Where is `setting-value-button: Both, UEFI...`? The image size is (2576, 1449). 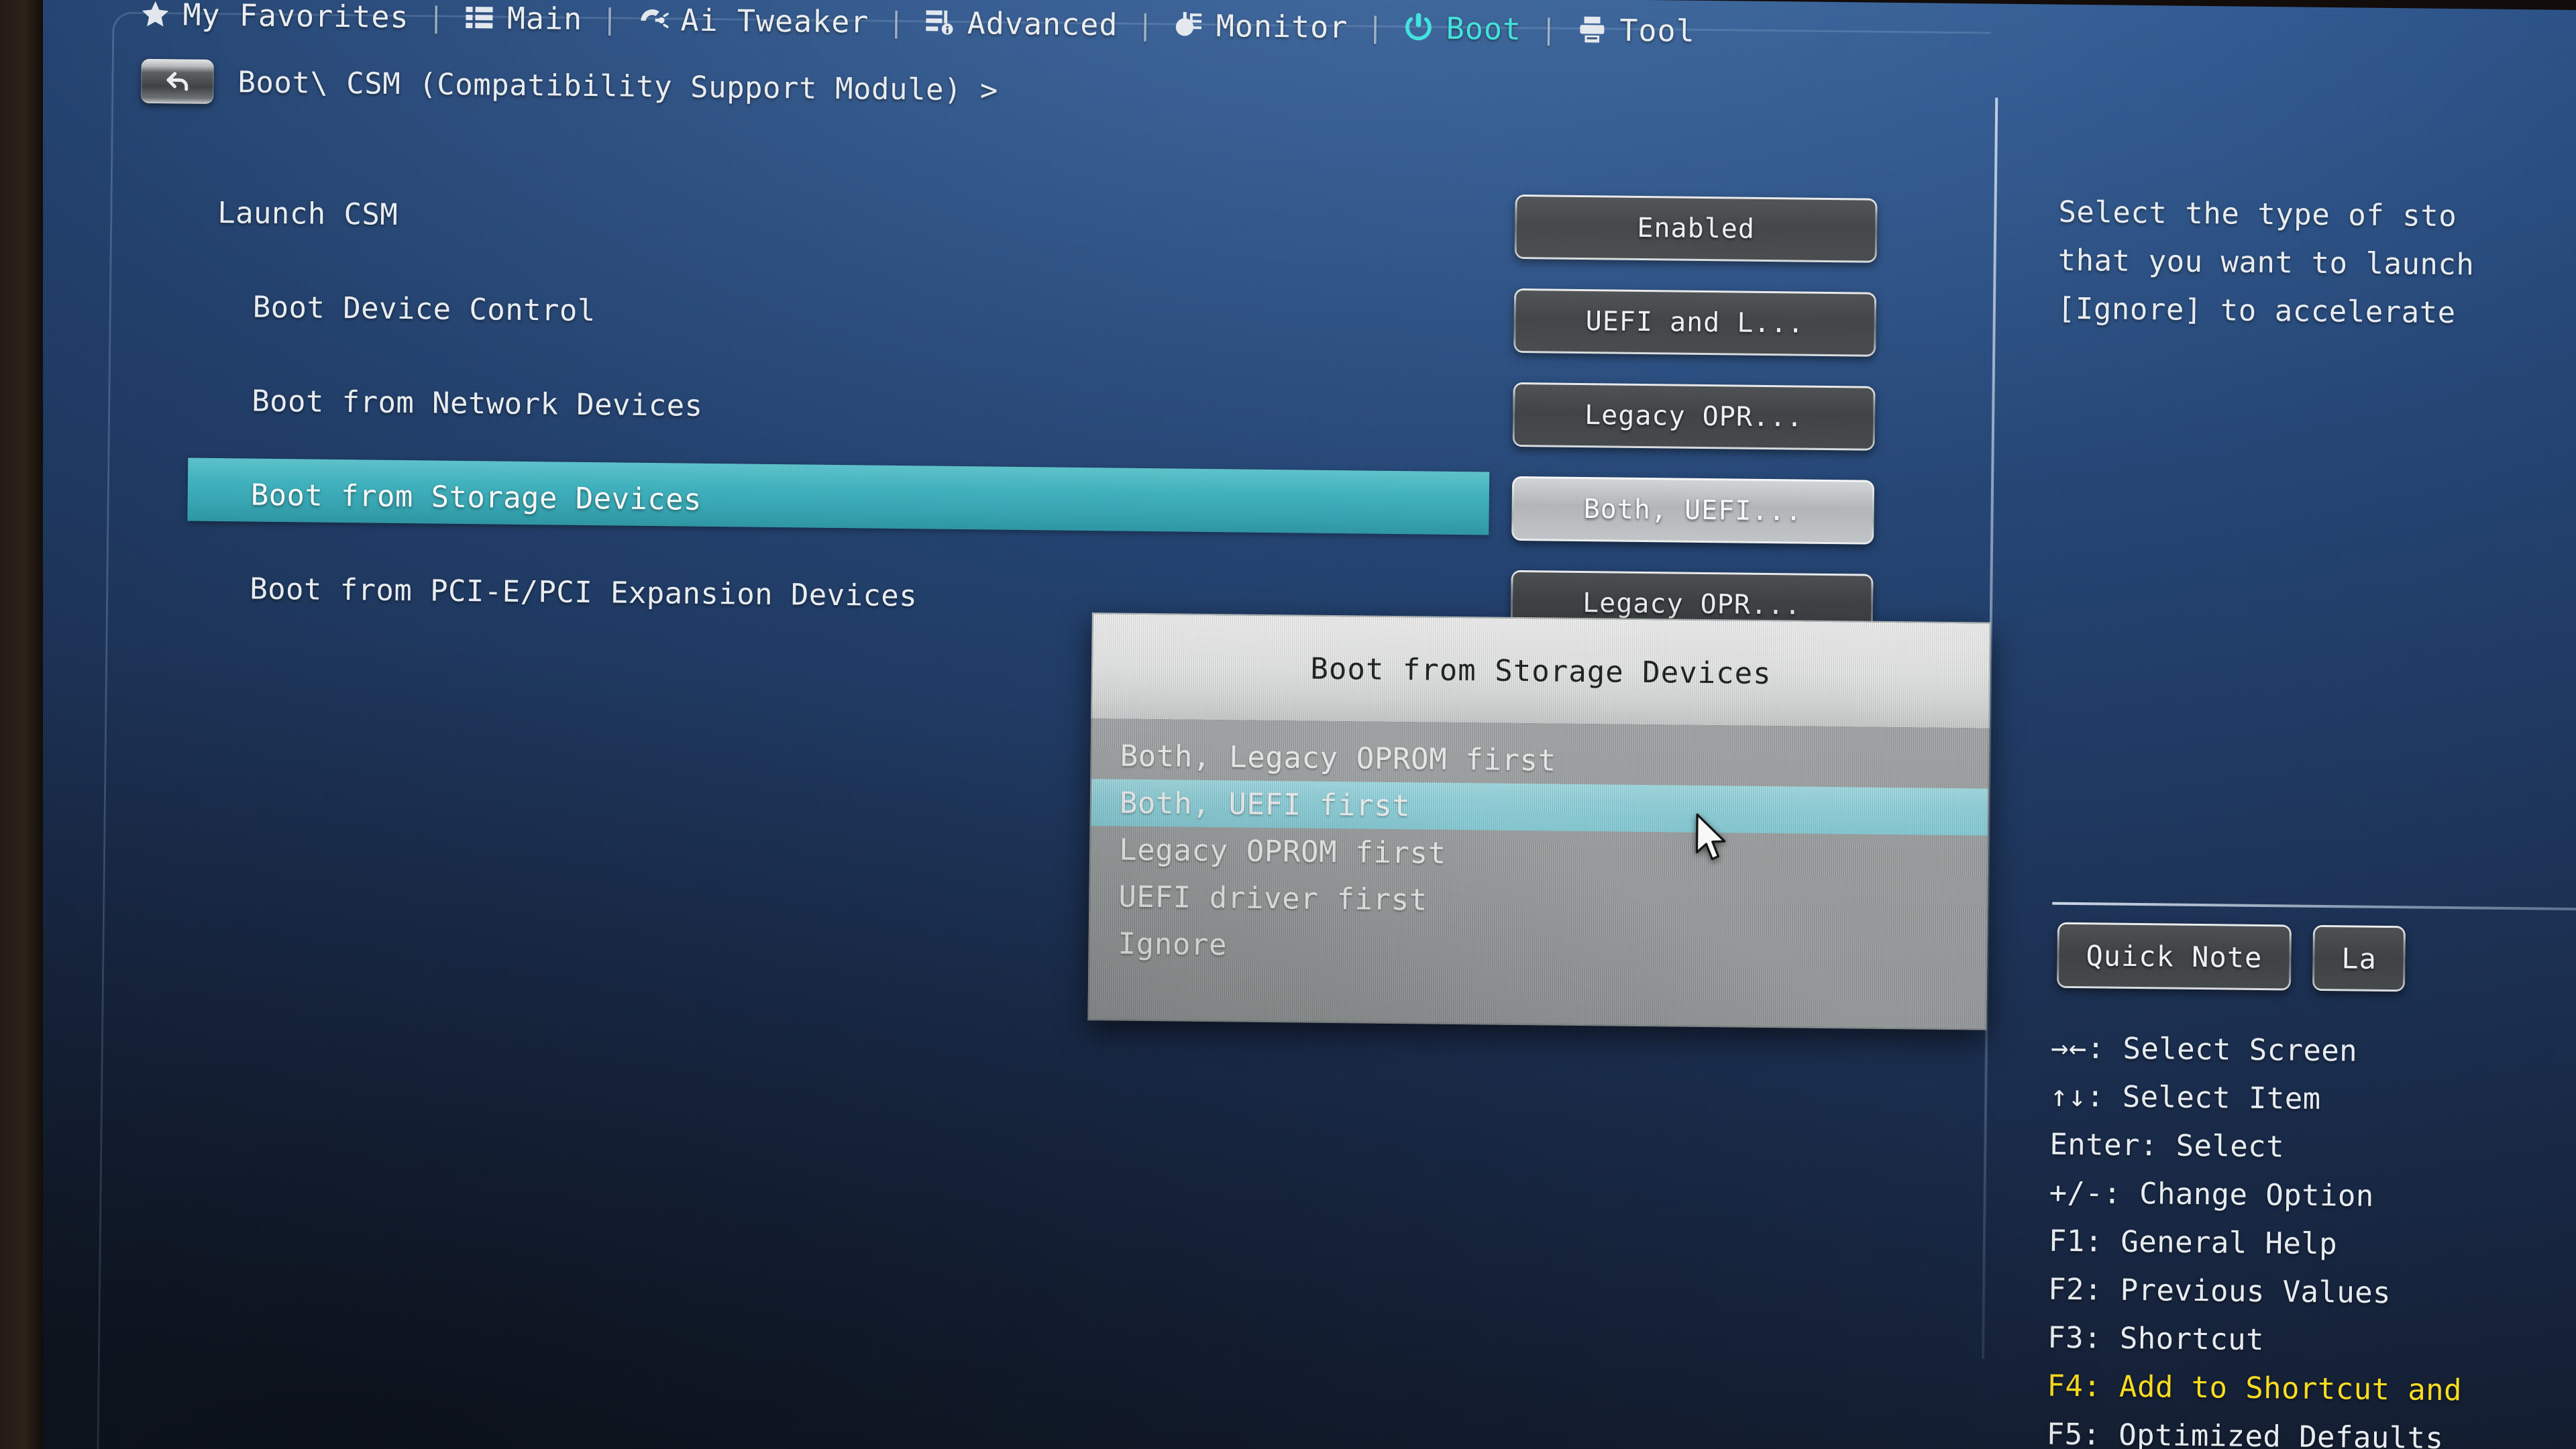 setting-value-button: Both, UEFI... is located at coordinates (1693, 510).